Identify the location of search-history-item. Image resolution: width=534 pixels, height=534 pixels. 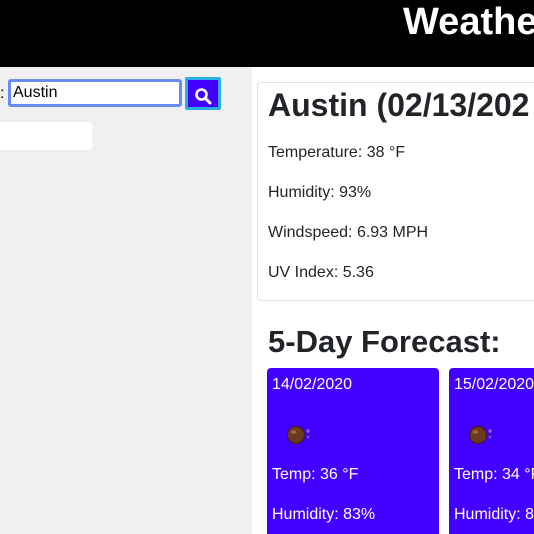
(46, 136).